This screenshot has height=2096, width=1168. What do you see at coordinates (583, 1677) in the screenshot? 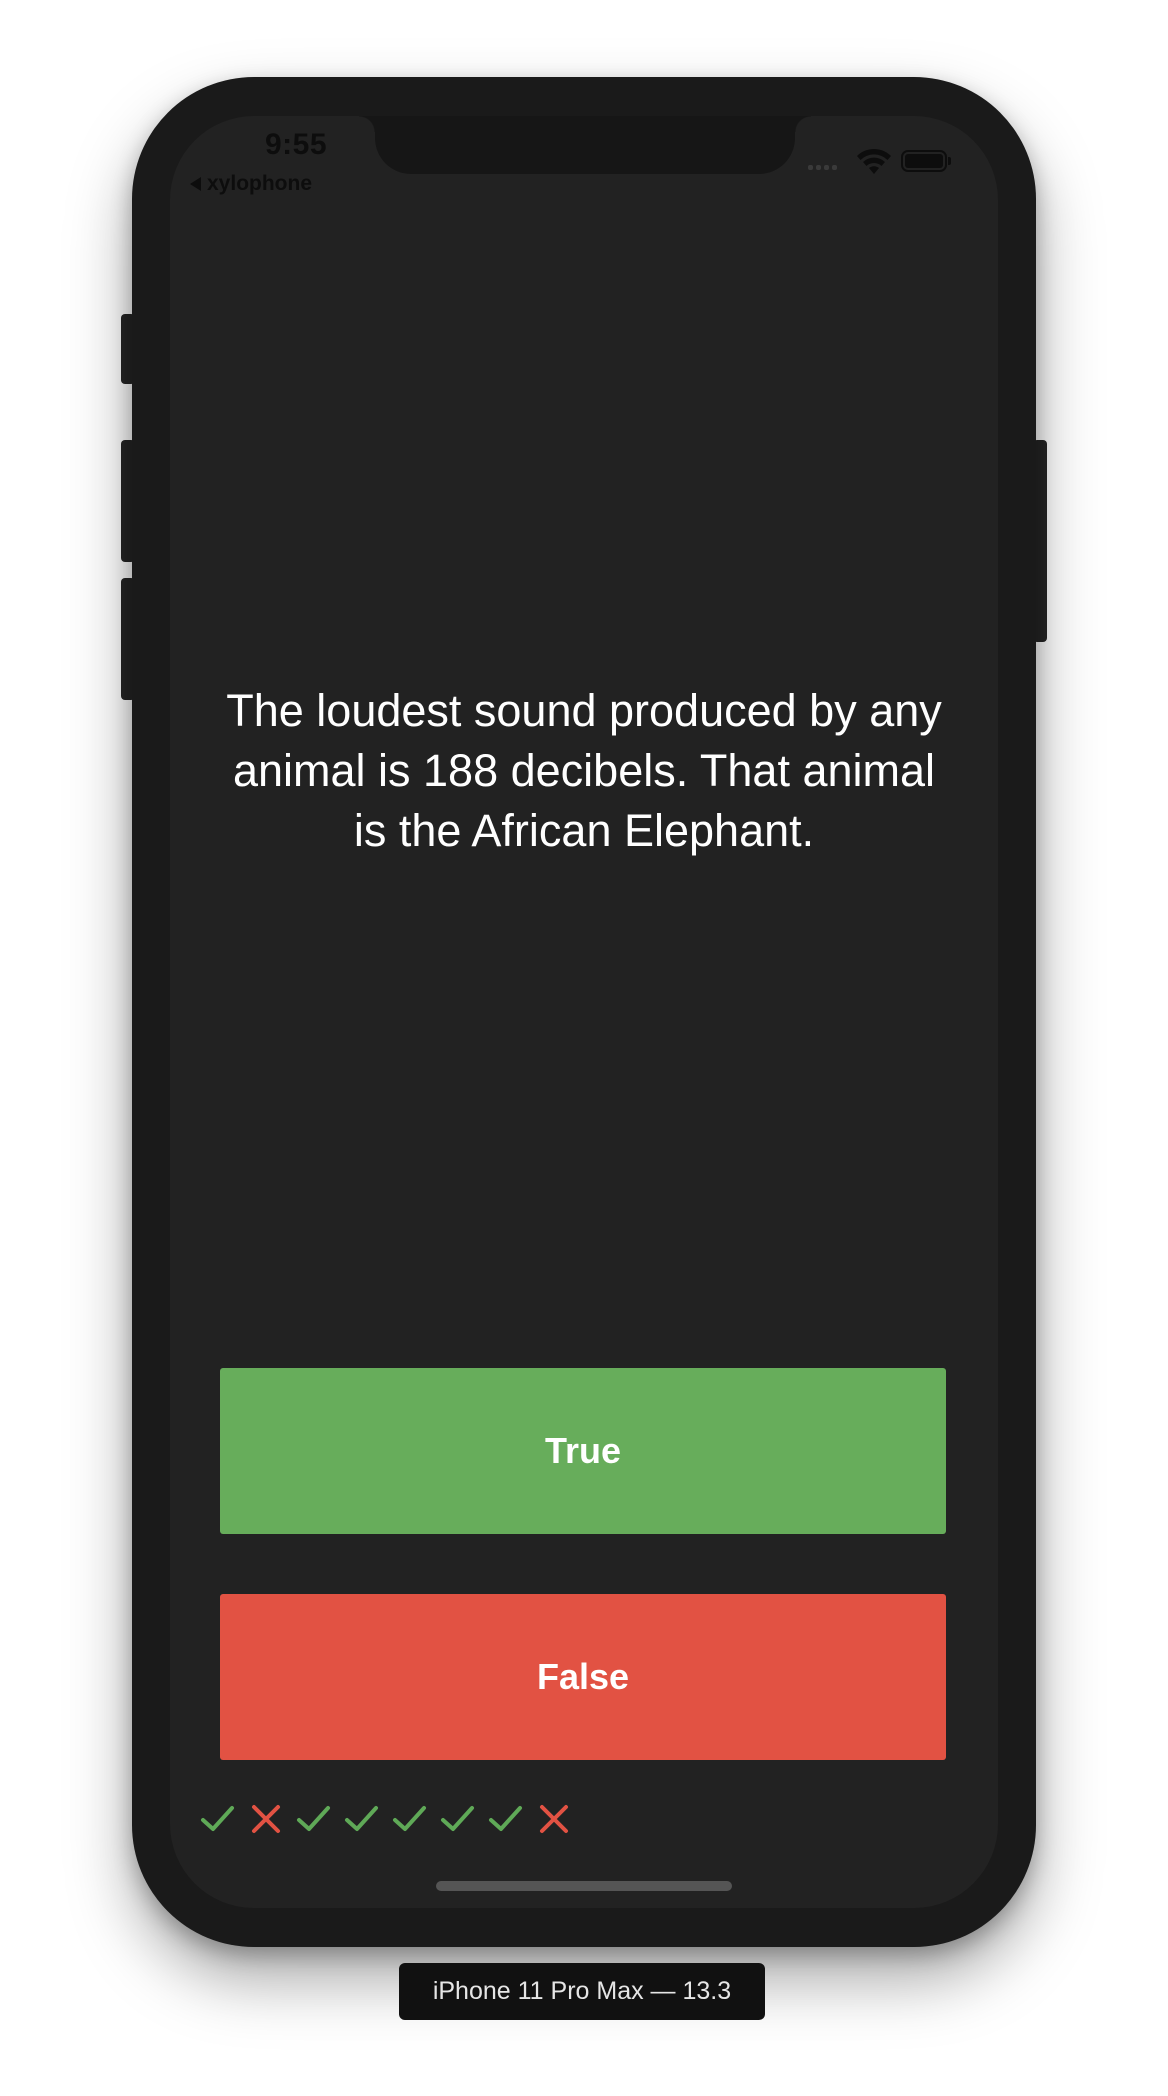
I see `false-button: False` at bounding box center [583, 1677].